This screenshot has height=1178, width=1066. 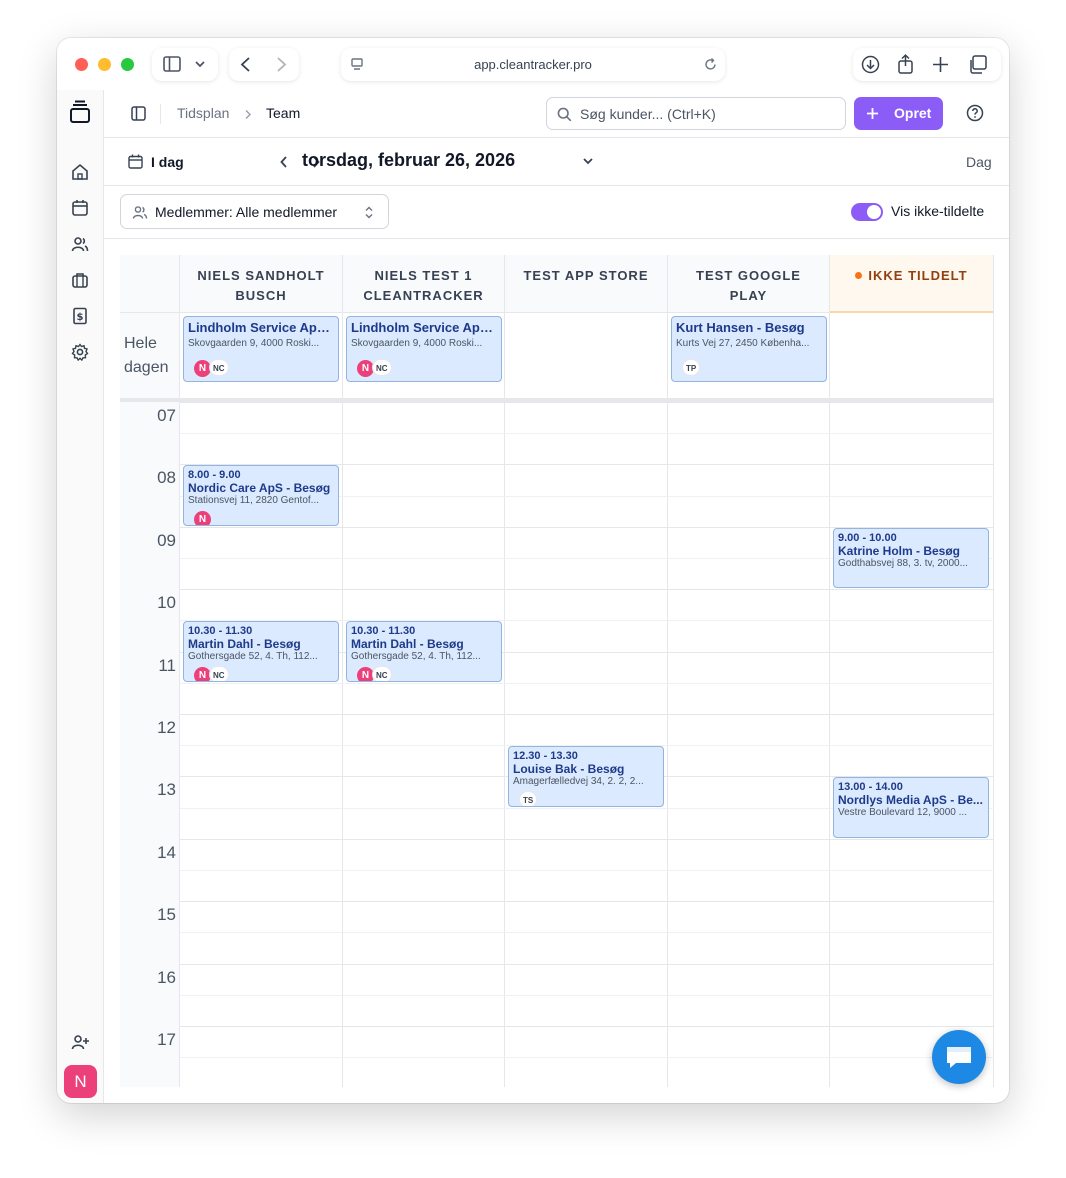 What do you see at coordinates (167, 162) in the screenshot?
I see `today-label: I dag` at bounding box center [167, 162].